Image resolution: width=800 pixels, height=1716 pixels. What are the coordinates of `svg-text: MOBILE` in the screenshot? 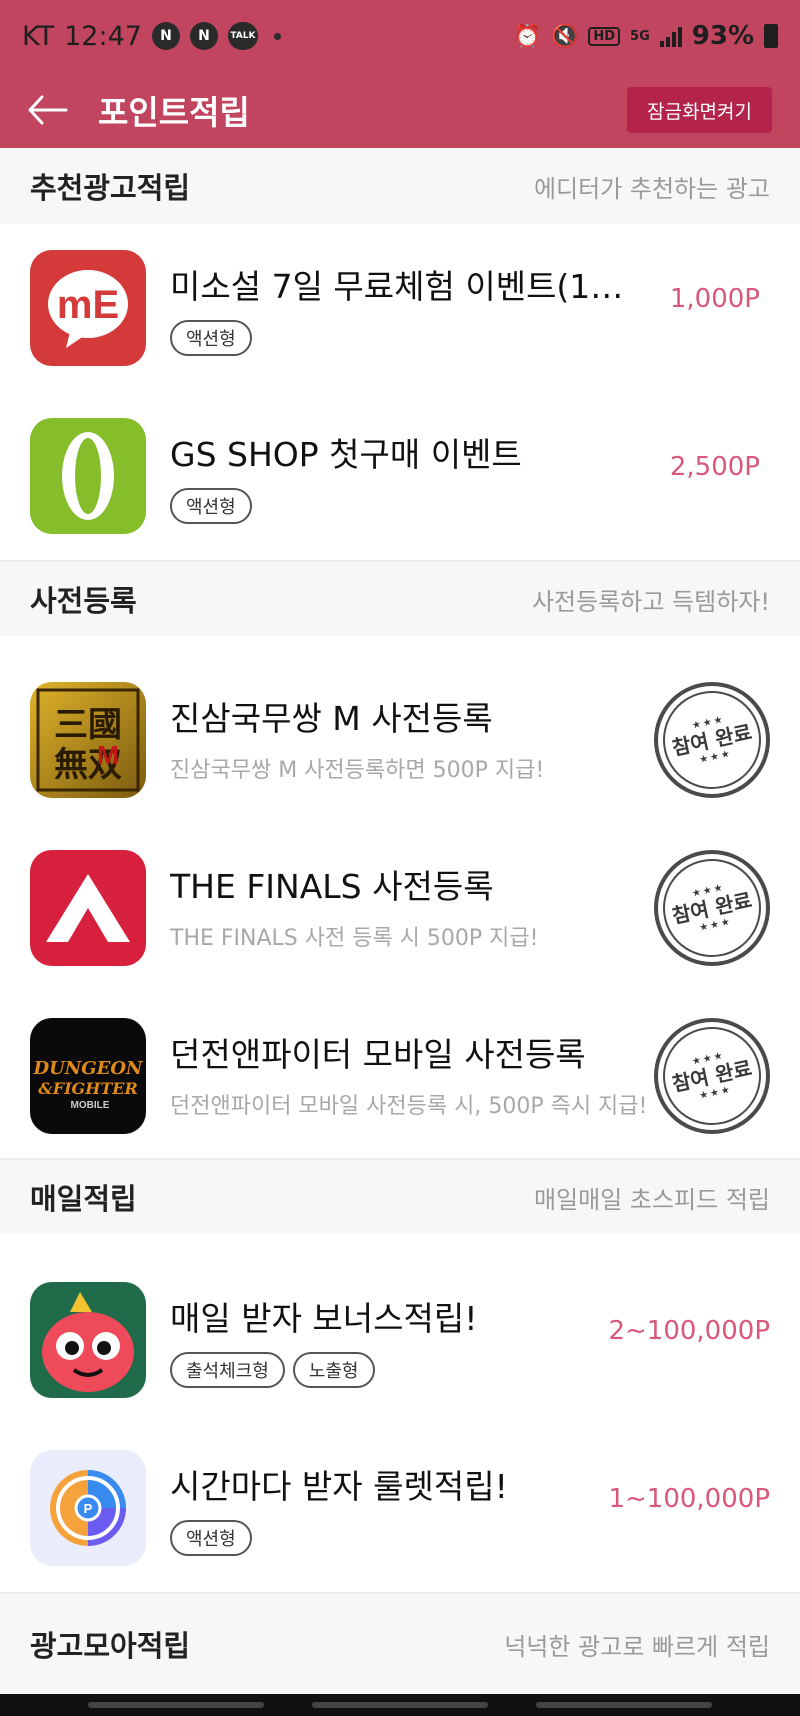 It's located at (90, 1105).